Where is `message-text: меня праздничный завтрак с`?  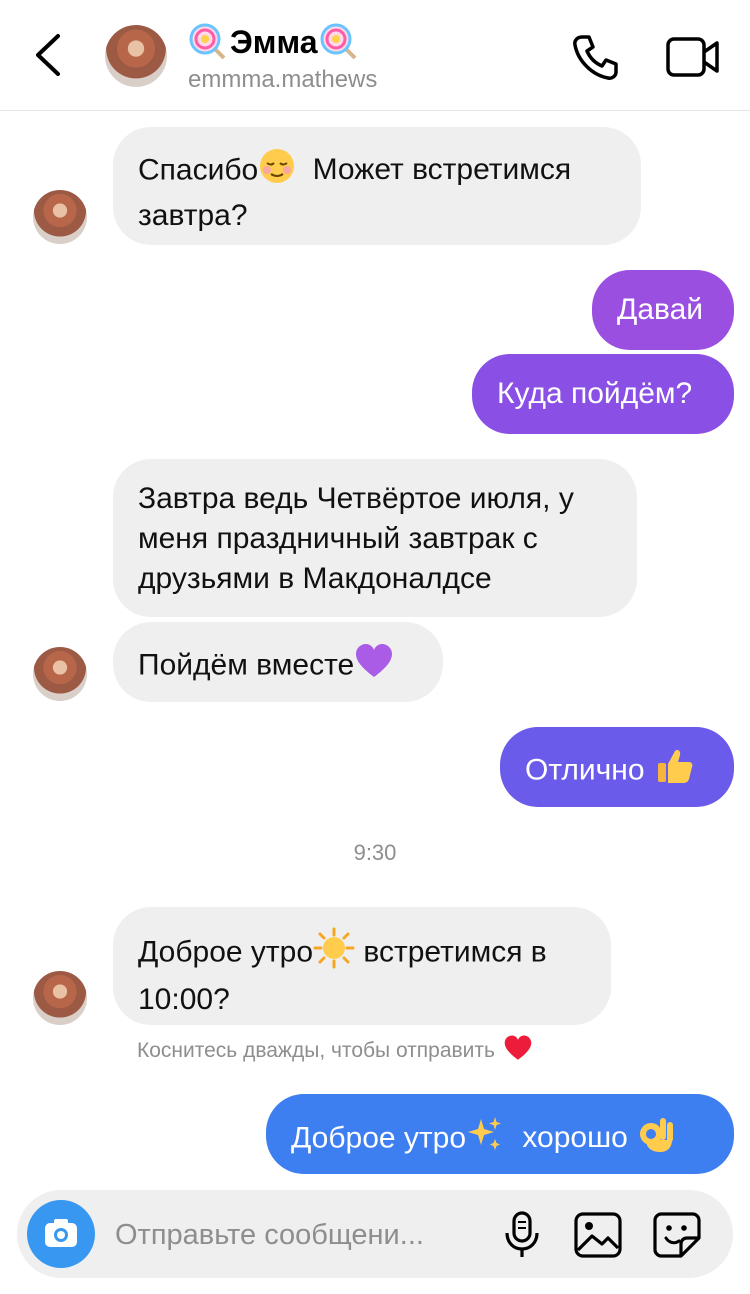 message-text: меня праздничный завтрак с is located at coordinates (338, 538).